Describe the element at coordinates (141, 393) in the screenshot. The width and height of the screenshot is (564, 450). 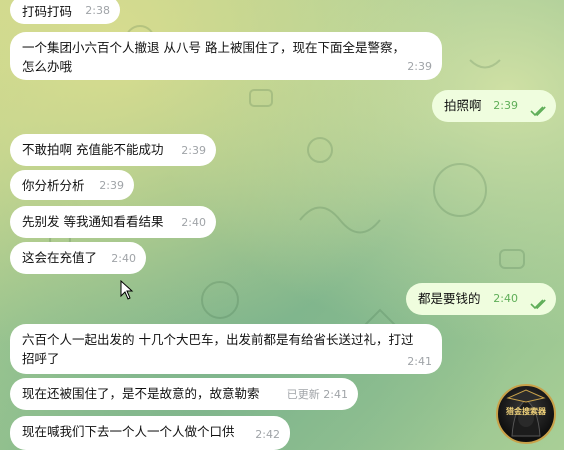
I see `message-text: 现在还被围住了，是不是故意的，故意勒索` at that location.